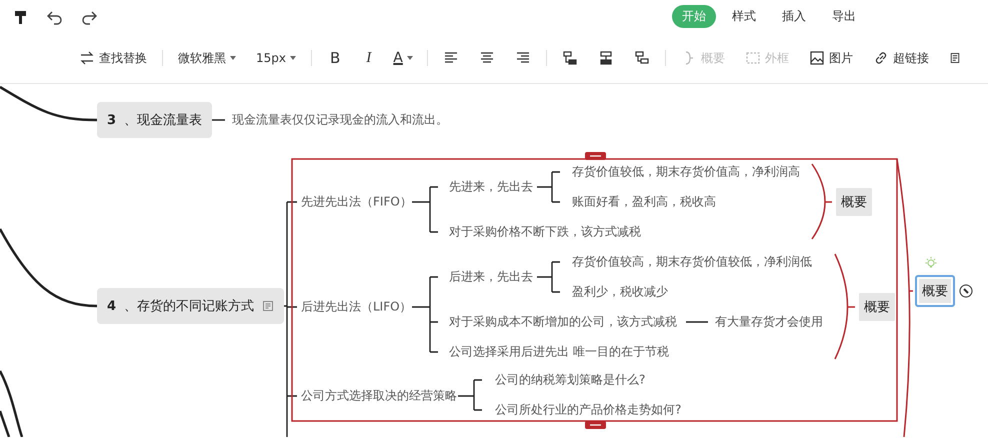 Image resolution: width=988 pixels, height=438 pixels. Describe the element at coordinates (752, 58) in the screenshot. I see `frame-icon` at that location.